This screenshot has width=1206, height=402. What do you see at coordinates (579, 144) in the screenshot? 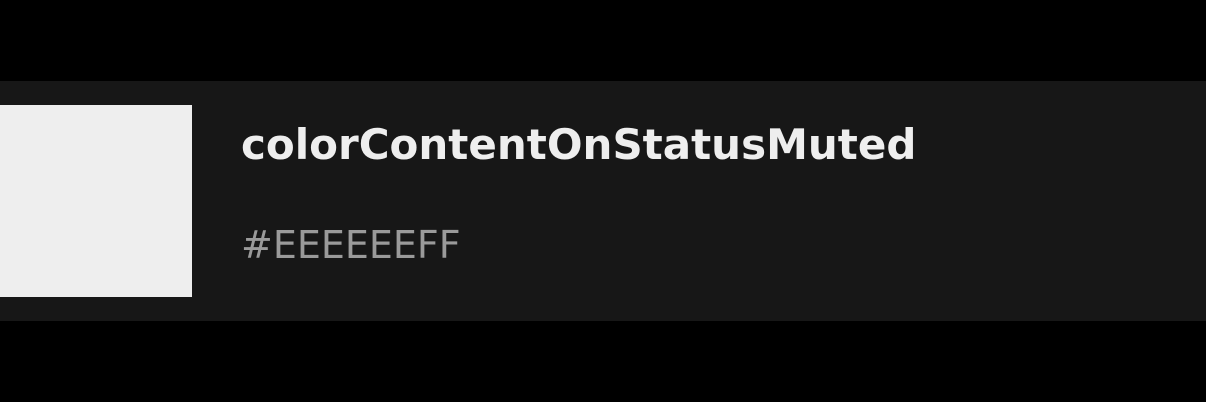
I see `token-name: colorContentOnStatusMuted` at bounding box center [579, 144].